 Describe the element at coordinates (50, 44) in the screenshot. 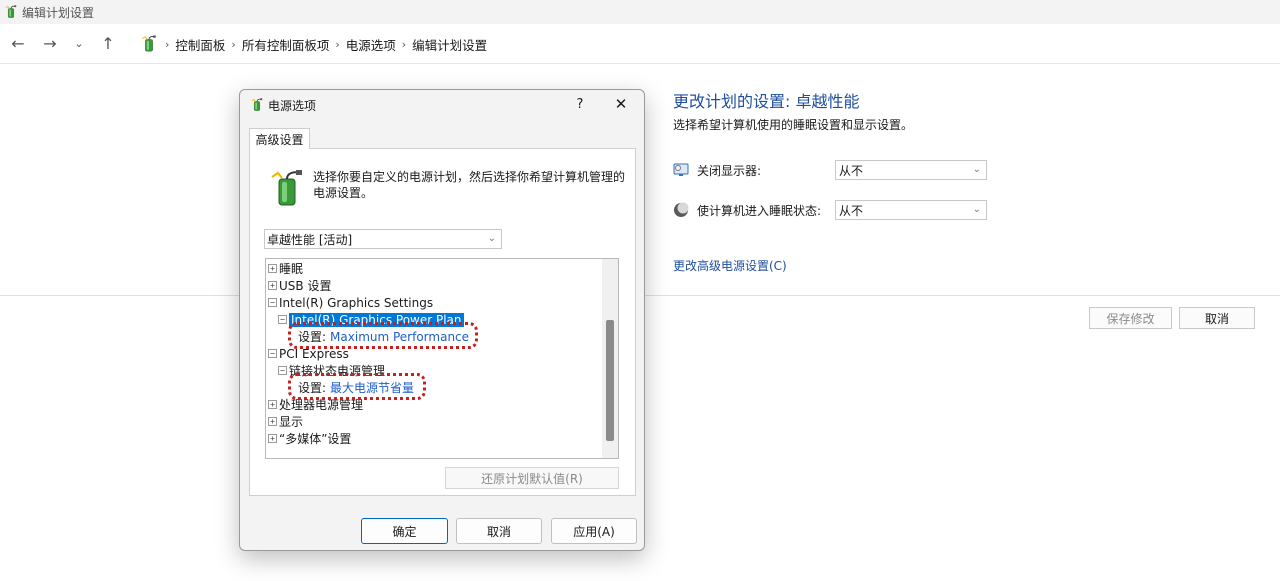

I see `forward-arrow-icon: →` at that location.